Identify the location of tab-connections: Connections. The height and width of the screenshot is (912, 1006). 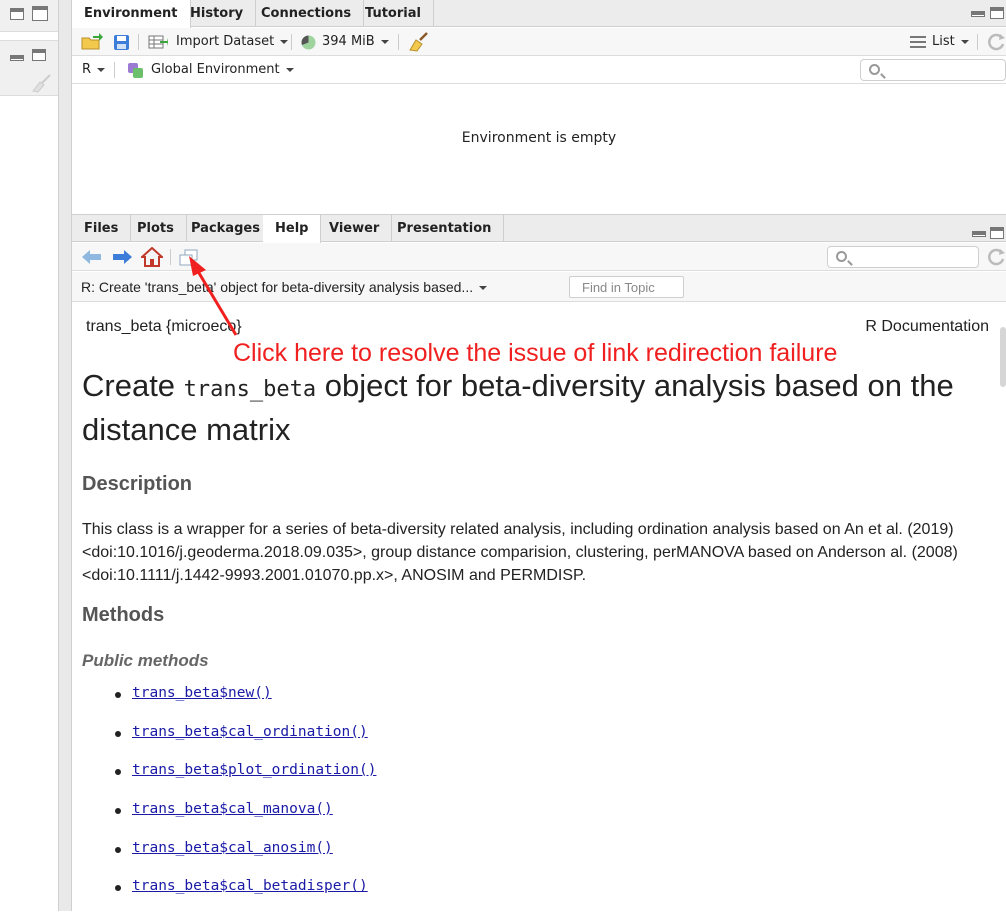
(307, 13).